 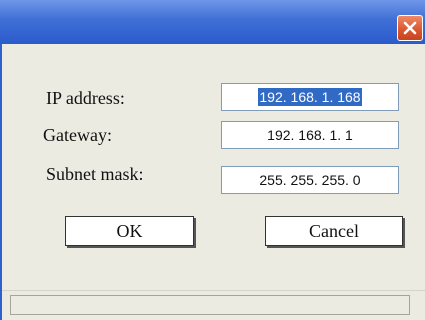 I want to click on subnet-mask-input: 255. 255. 255. 0, so click(x=310, y=180).